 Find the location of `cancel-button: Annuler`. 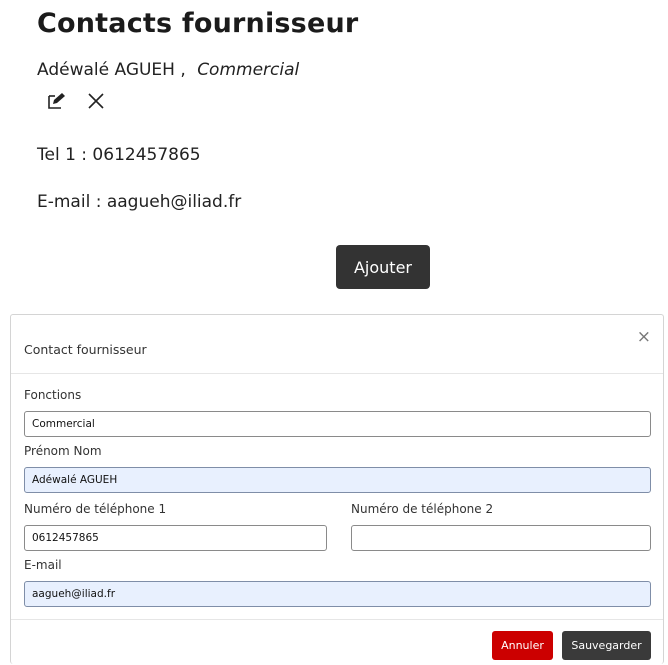

cancel-button: Annuler is located at coordinates (522, 645).